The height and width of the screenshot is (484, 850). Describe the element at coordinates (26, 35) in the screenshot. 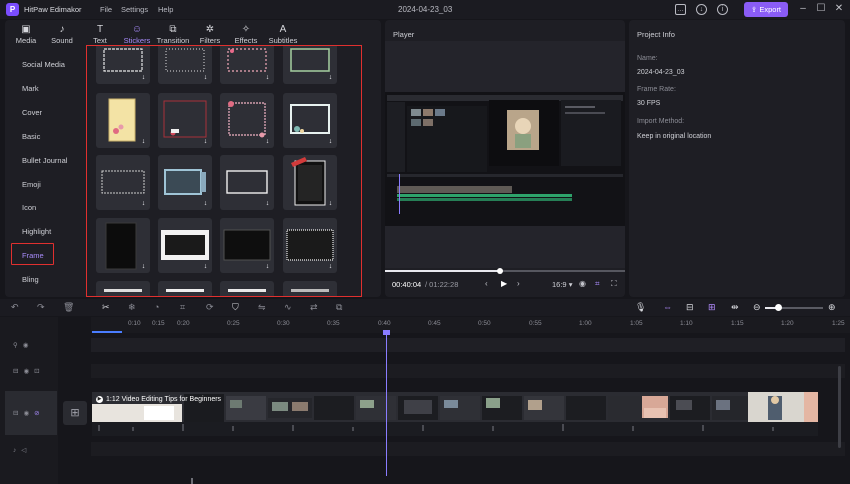

I see `tab-media: ▣ Media` at that location.